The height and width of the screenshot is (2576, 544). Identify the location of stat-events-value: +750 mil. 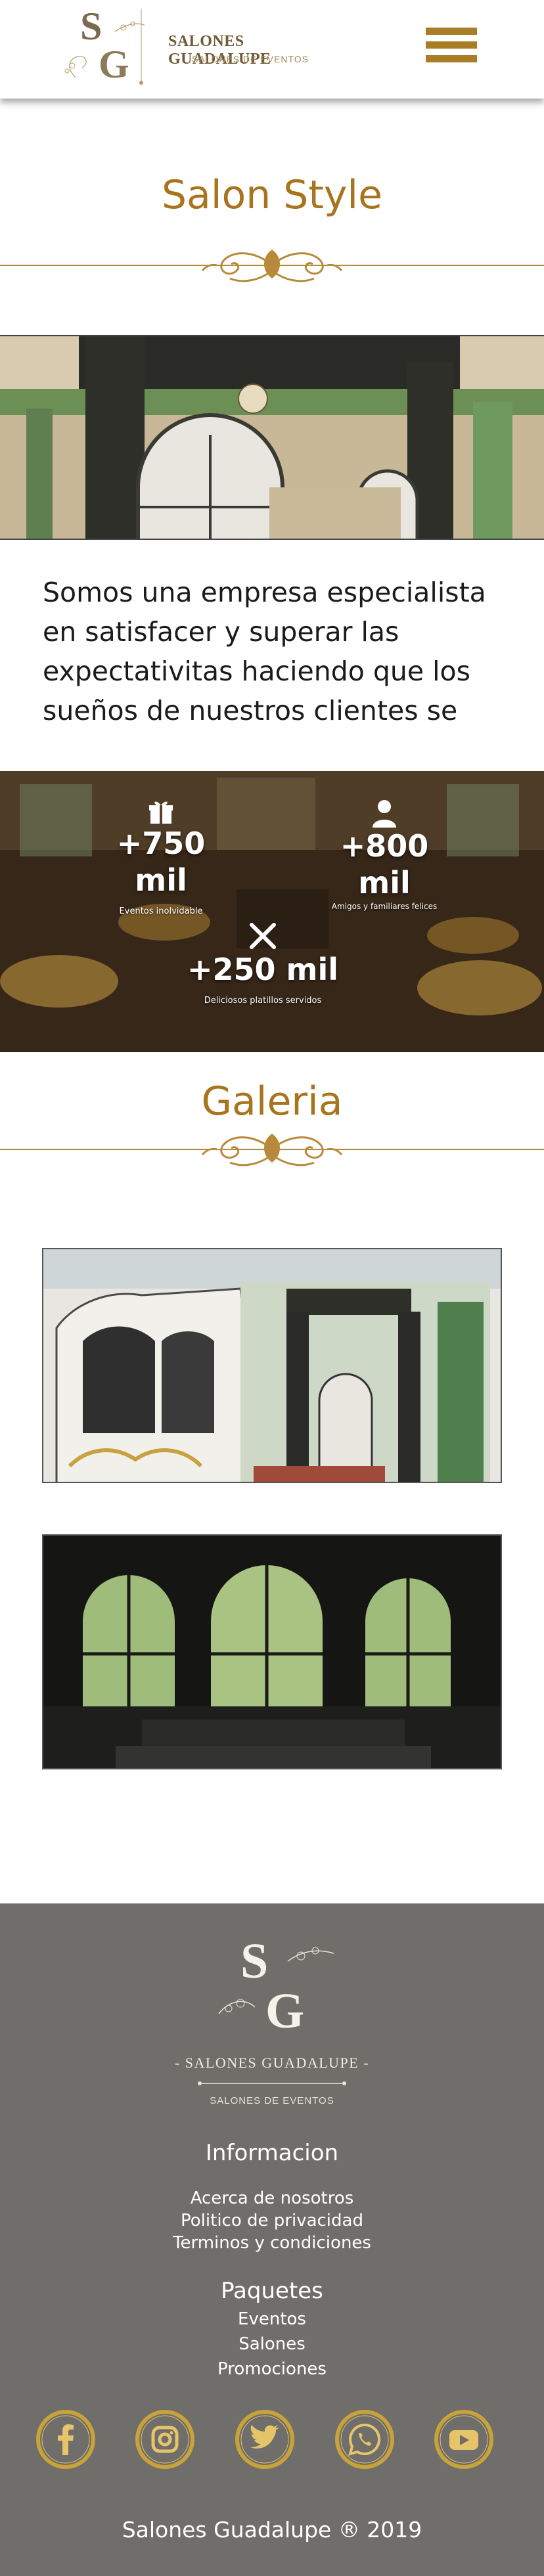
(161, 862).